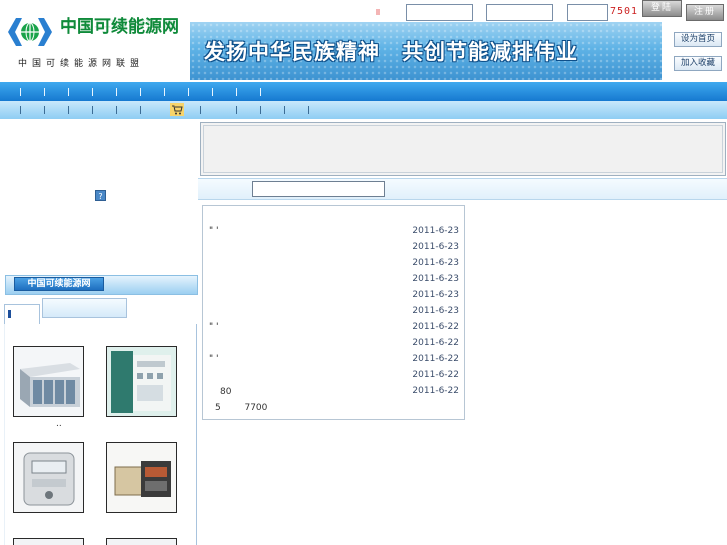 The image size is (727, 545). What do you see at coordinates (463, 149) in the screenshot?
I see `announcement-inner` at bounding box center [463, 149].